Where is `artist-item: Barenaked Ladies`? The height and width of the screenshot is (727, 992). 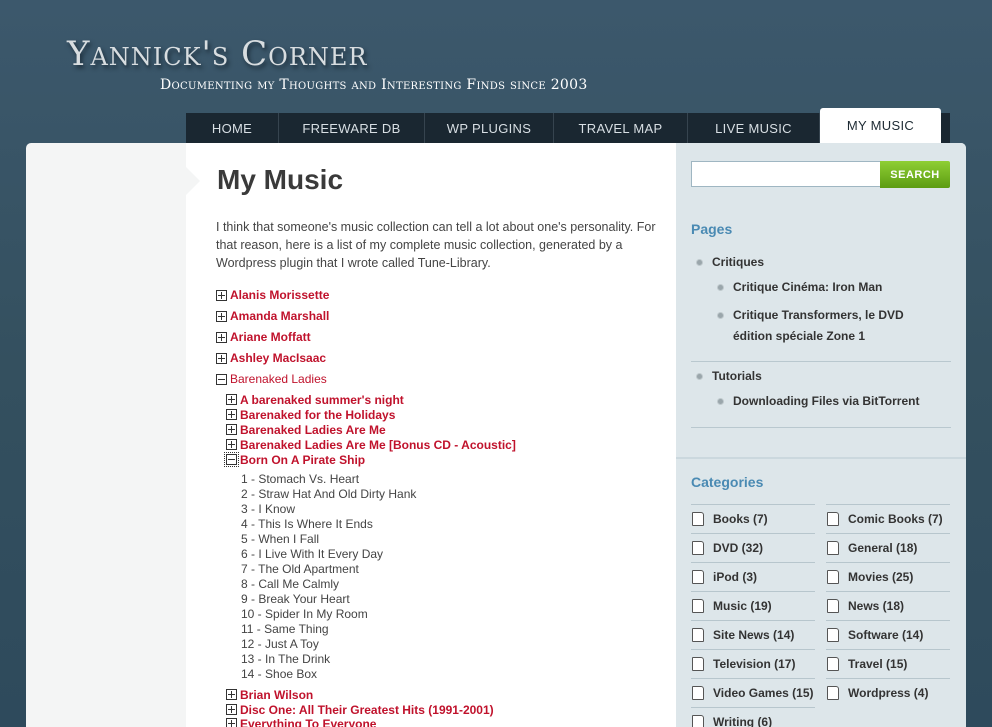 artist-item: Barenaked Ladies is located at coordinates (271, 379).